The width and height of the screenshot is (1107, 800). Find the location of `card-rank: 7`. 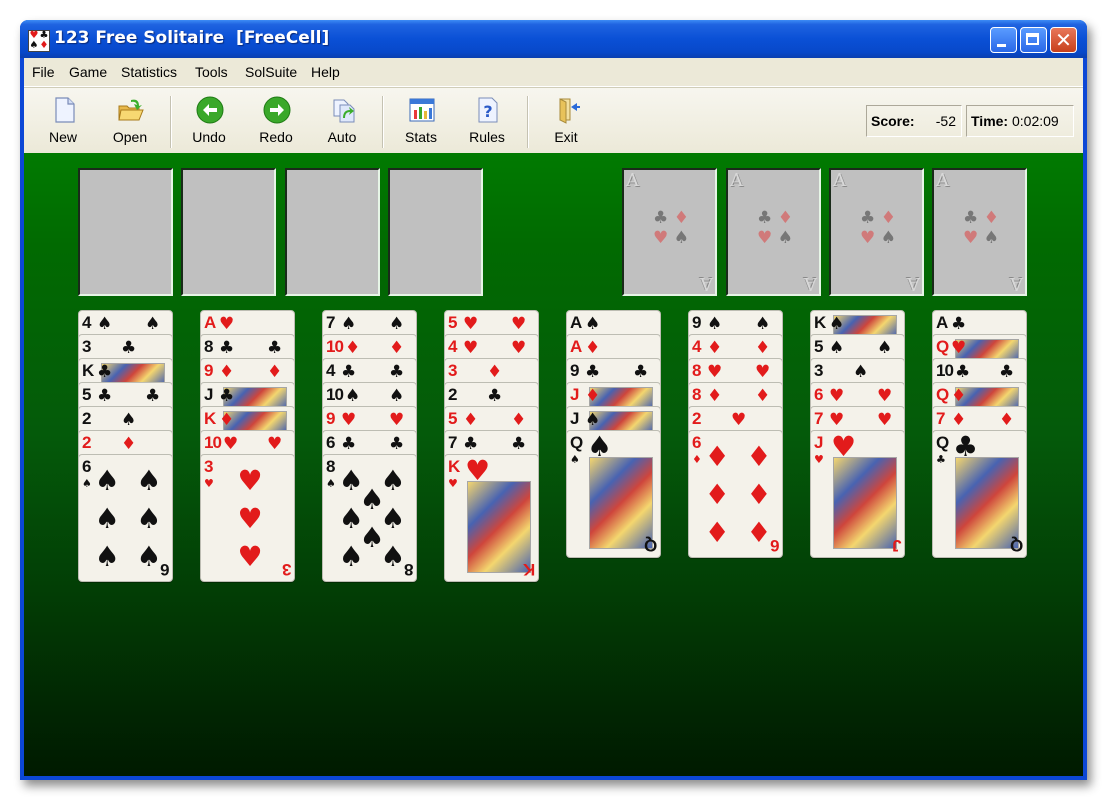

card-rank: 7 is located at coordinates (453, 442).